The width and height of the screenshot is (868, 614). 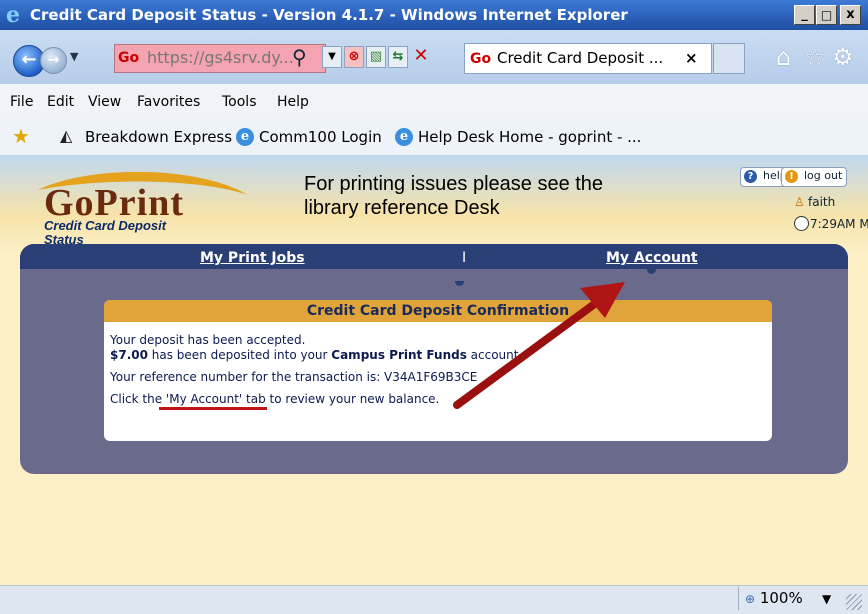 What do you see at coordinates (652, 258) in the screenshot?
I see `tab-my-account: My Account` at bounding box center [652, 258].